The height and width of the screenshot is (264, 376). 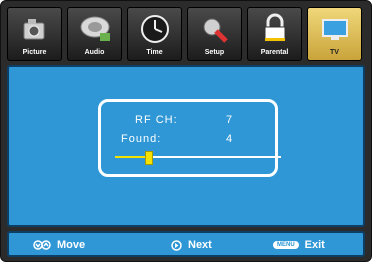 What do you see at coordinates (155, 29) in the screenshot?
I see `clock-icon` at bounding box center [155, 29].